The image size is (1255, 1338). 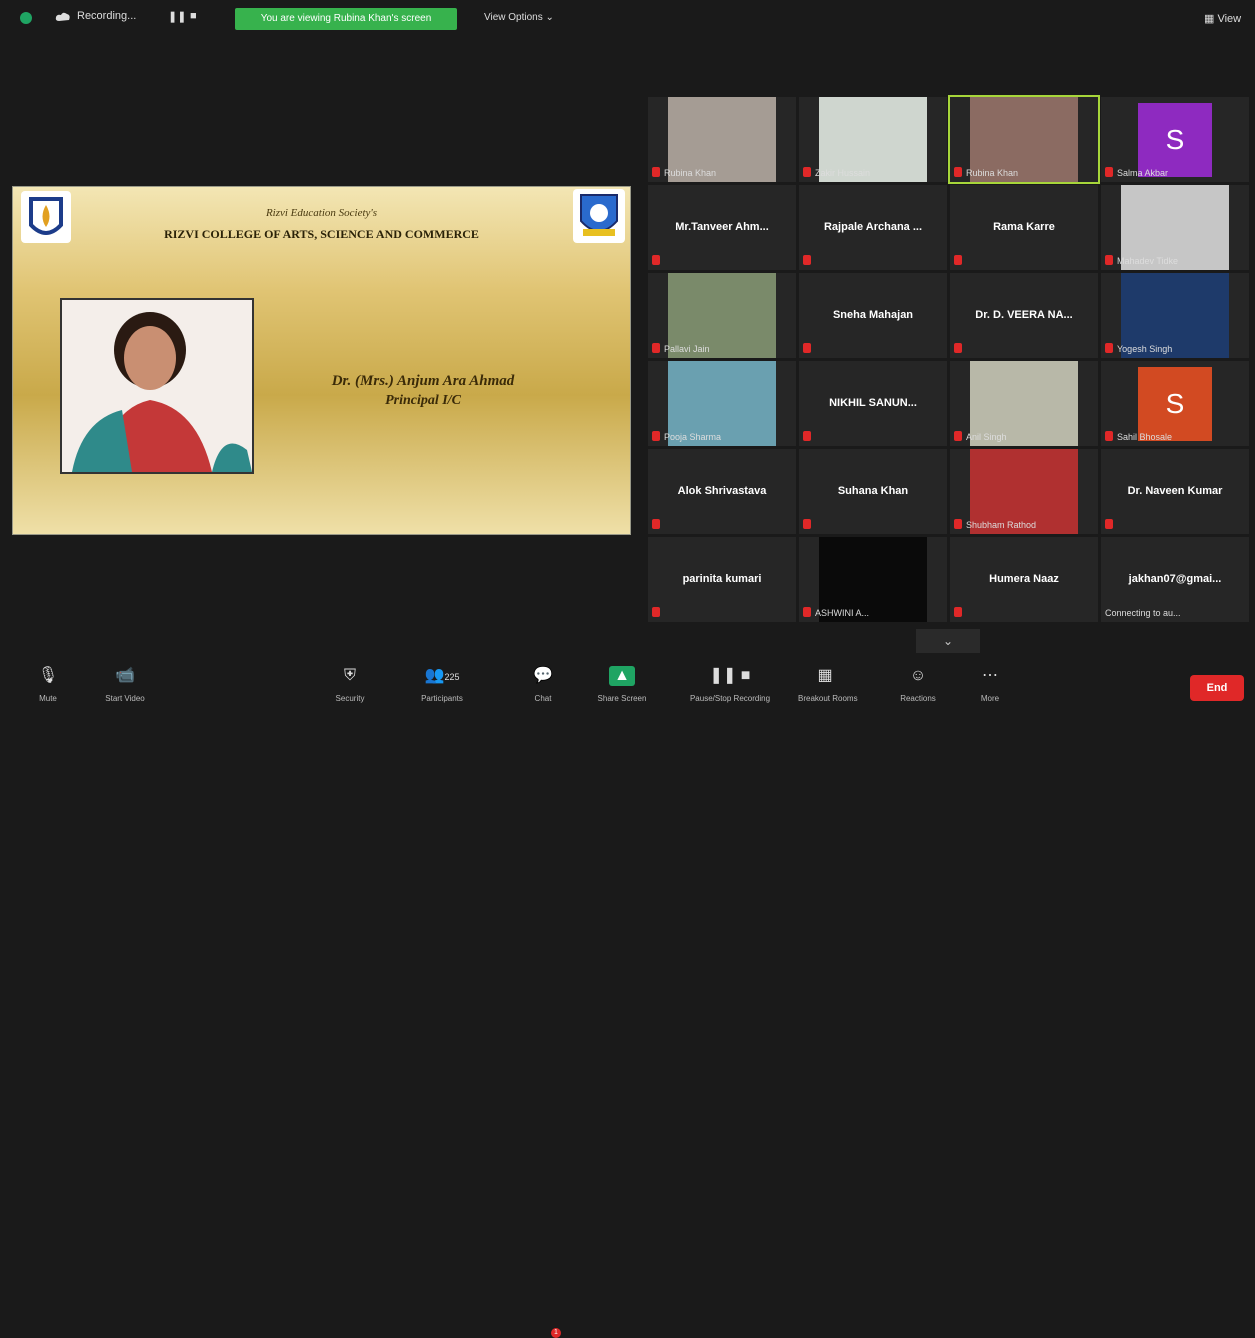 What do you see at coordinates (1143, 173) in the screenshot?
I see `participant-label: Salma Akbar` at bounding box center [1143, 173].